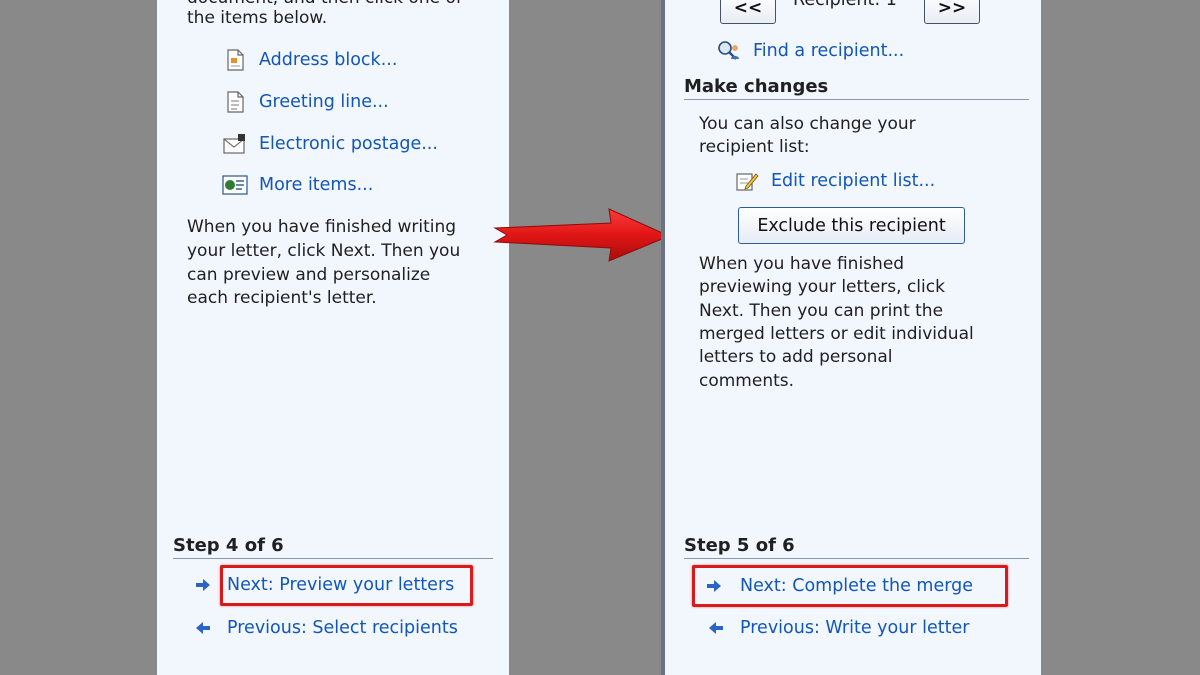 The image size is (1200, 675). I want to click on instruction-line-3: can preview and personalize, so click(309, 275).